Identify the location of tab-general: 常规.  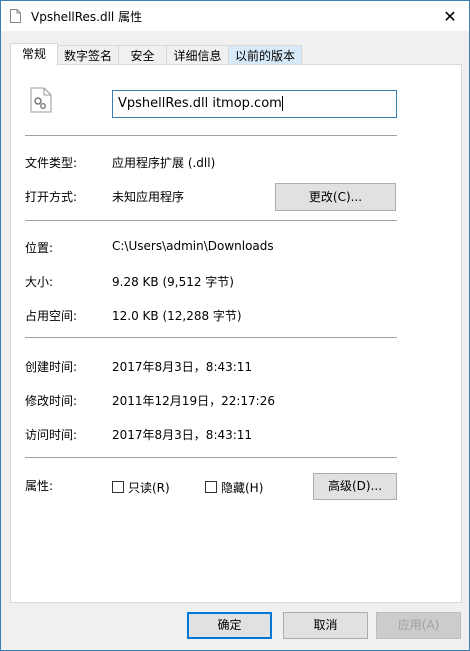
(34, 54).